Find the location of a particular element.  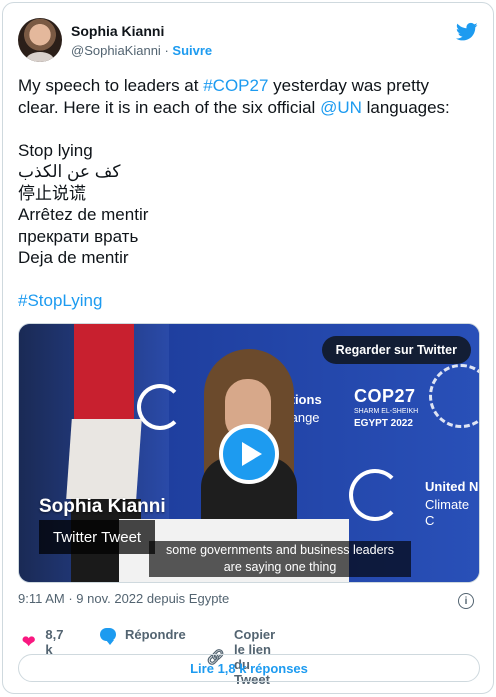

like-button: ❤ 8,7 k is located at coordinates (42, 642).